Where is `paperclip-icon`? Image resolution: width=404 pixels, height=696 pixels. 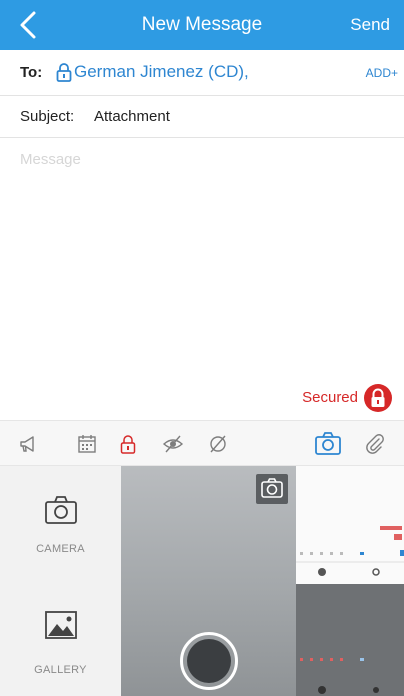 paperclip-icon is located at coordinates (375, 444).